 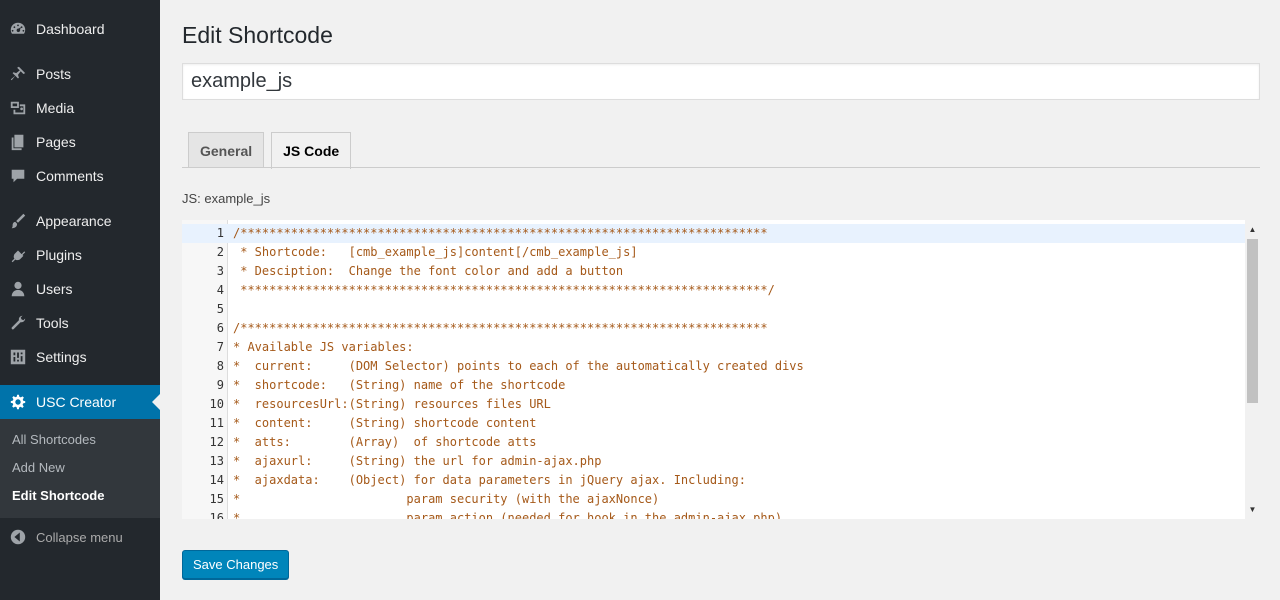 I want to click on editor-scrollbar: ▲ ▼, so click(x=1252, y=369).